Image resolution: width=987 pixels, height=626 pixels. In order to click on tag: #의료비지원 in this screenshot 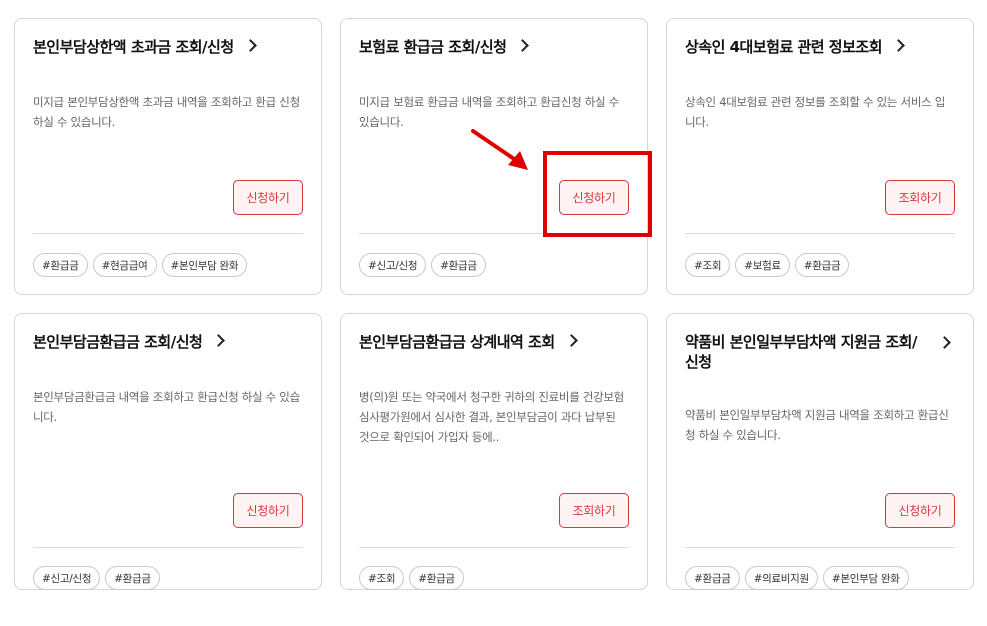, I will do `click(781, 578)`.